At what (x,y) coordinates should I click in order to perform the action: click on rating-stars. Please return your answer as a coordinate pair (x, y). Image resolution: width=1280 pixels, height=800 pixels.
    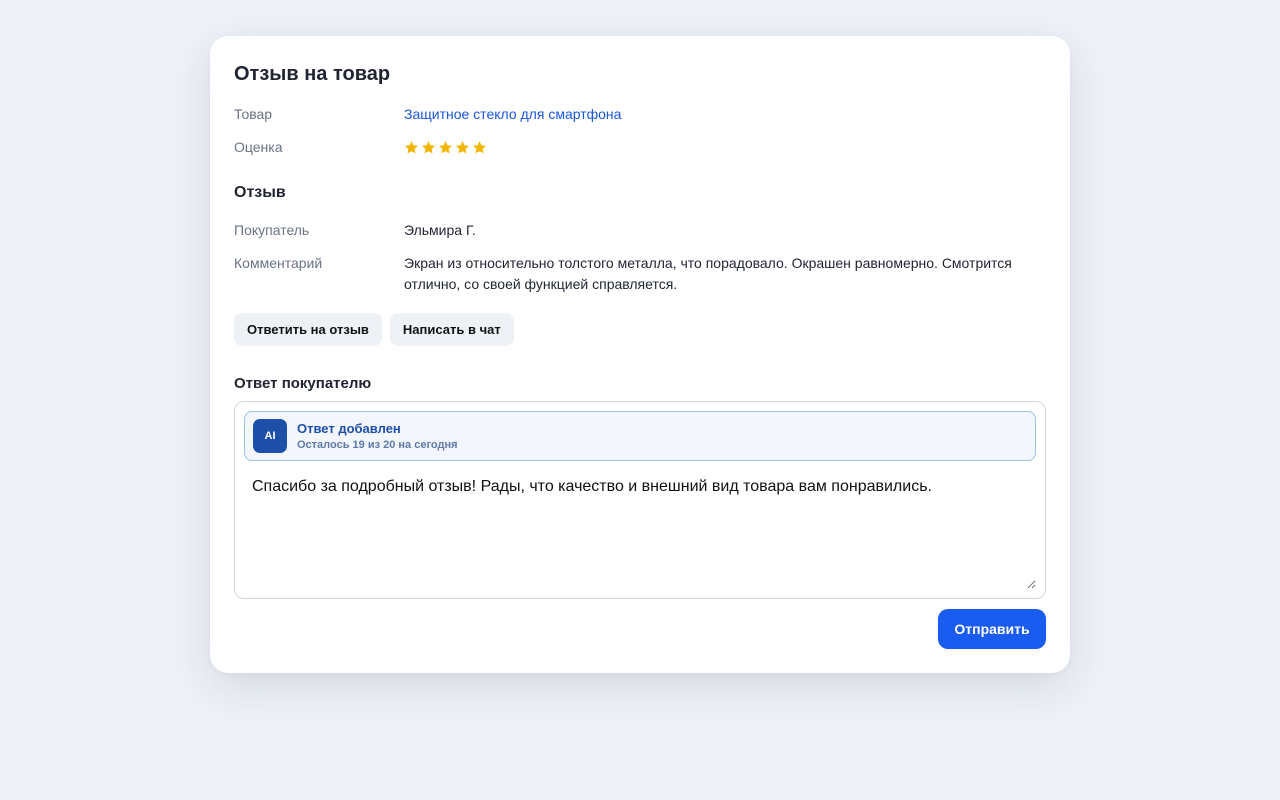
    Looking at the image, I should click on (725, 147).